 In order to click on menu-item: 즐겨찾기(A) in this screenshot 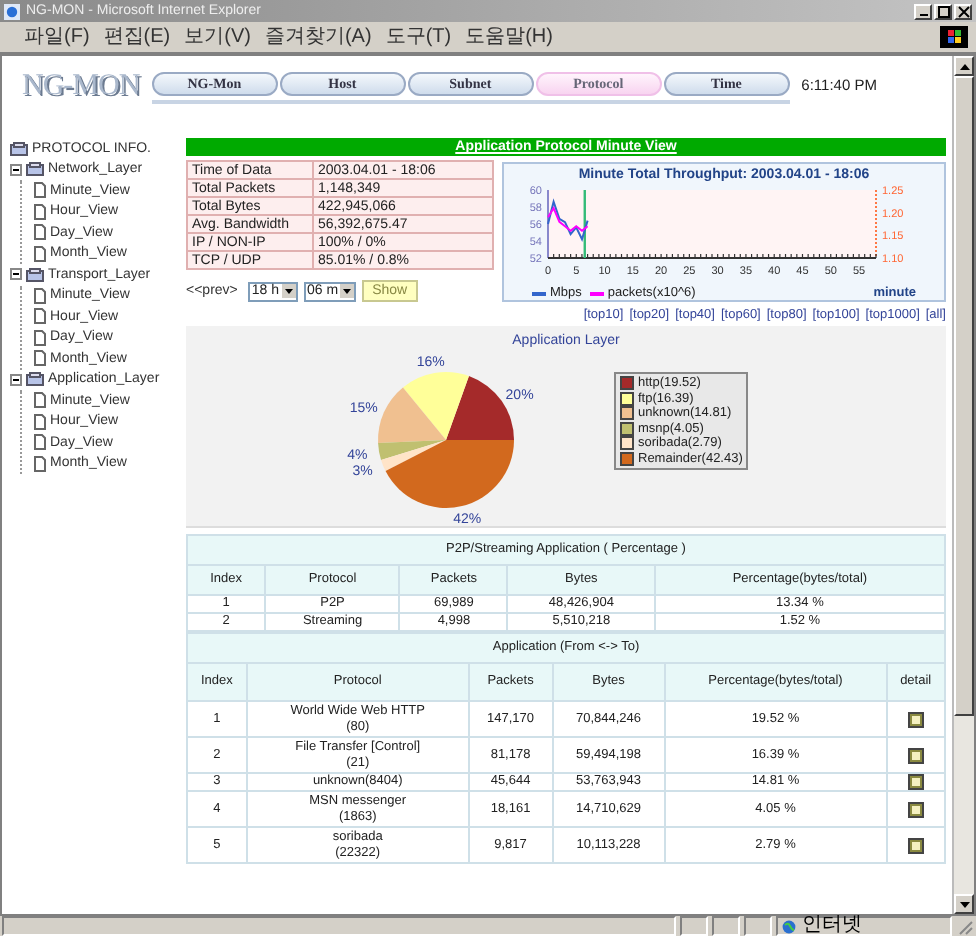, I will do `click(318, 37)`.